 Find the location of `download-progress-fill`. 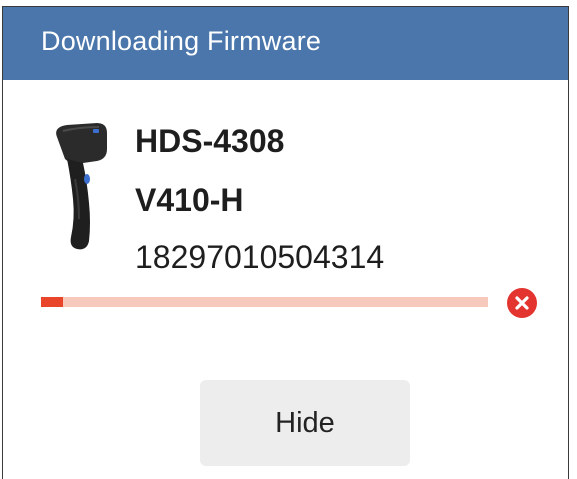

download-progress-fill is located at coordinates (52, 302).